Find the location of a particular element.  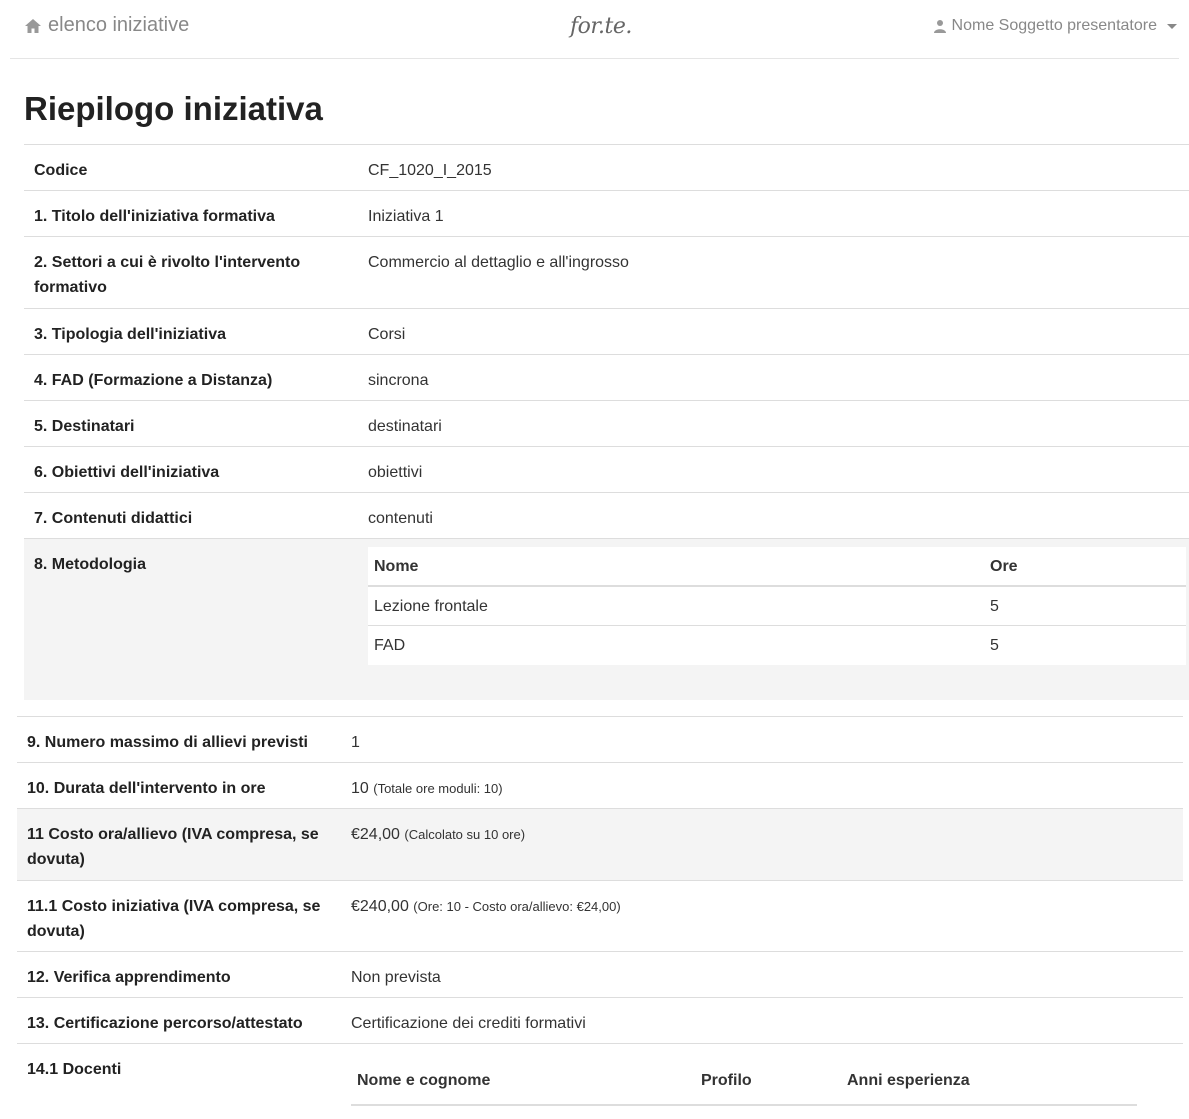

user-name-label: Nome Soggetto presentatore is located at coordinates (1054, 25).